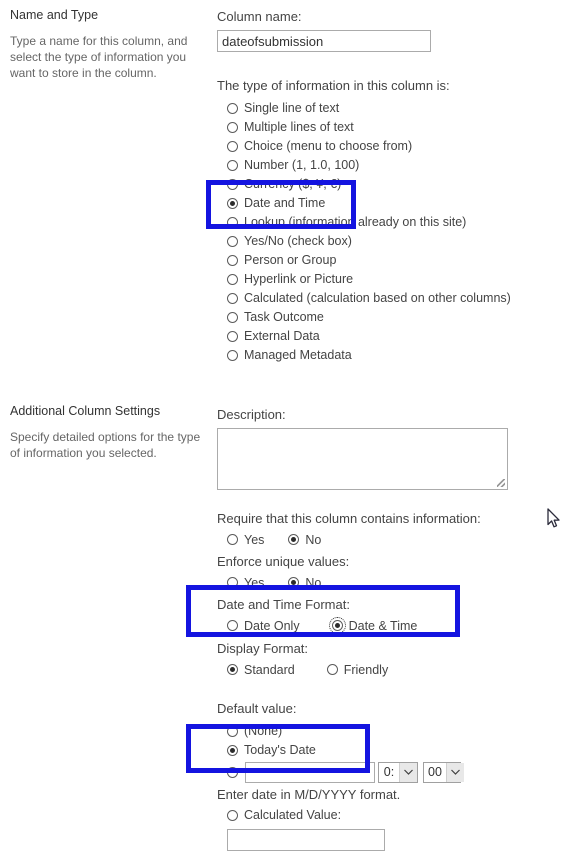 The width and height of the screenshot is (579, 851). I want to click on display-format-standard: Standard, so click(256, 670).